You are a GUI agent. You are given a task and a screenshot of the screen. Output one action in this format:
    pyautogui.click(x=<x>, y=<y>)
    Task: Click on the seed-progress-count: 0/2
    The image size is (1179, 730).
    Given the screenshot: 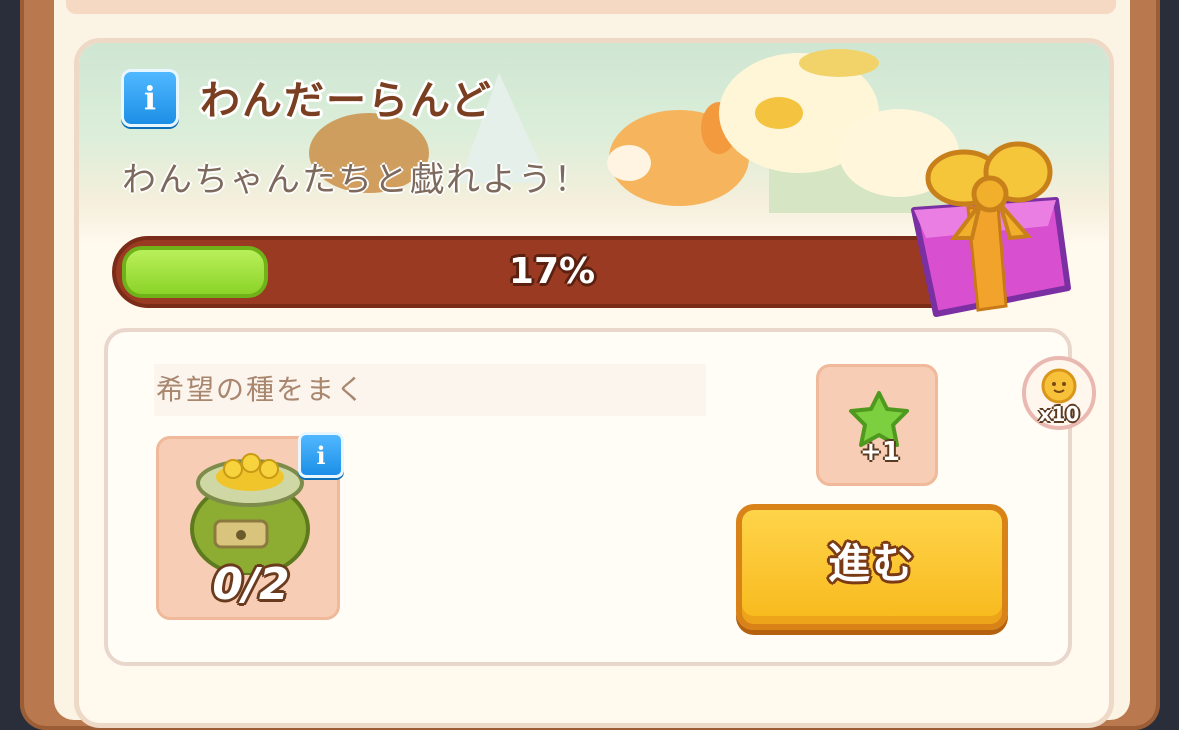 What is the action you would take?
    pyautogui.click(x=251, y=584)
    